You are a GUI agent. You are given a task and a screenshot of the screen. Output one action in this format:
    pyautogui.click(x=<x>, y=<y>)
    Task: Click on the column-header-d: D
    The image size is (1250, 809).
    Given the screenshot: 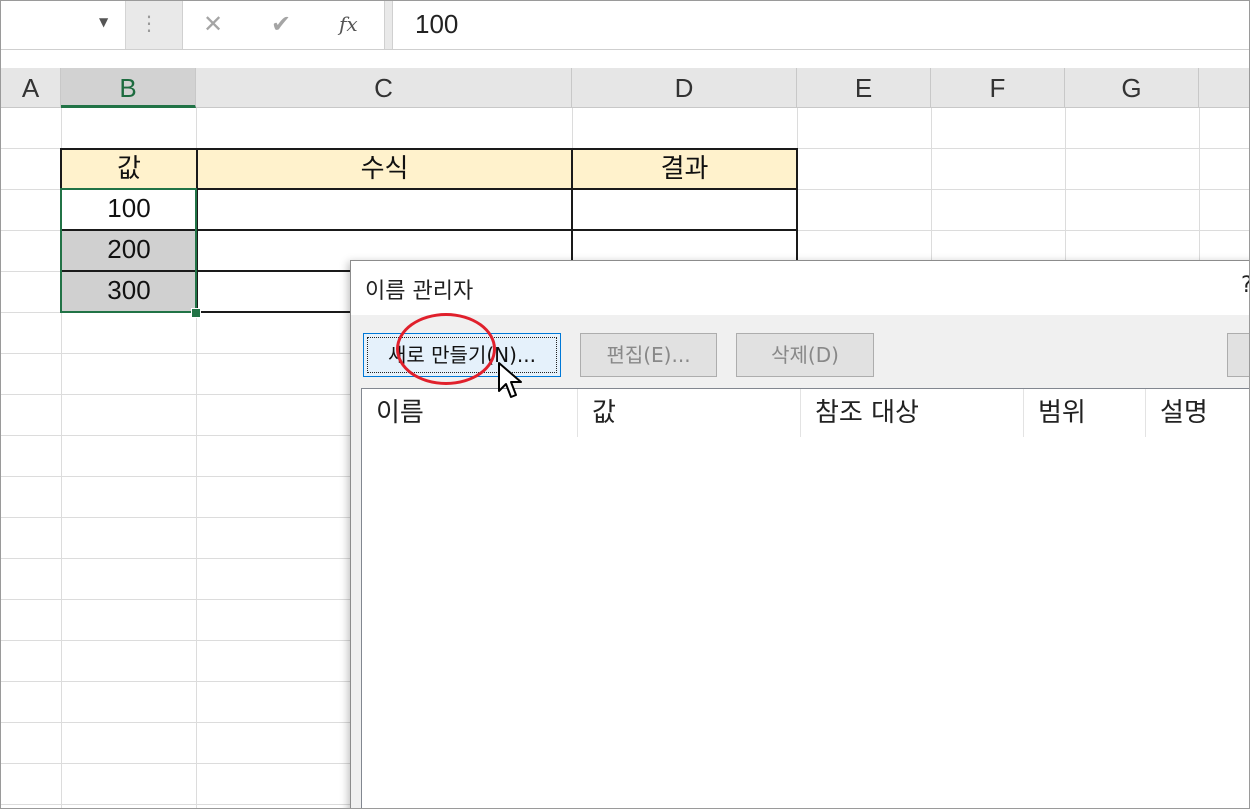 What is the action you would take?
    pyautogui.click(x=684, y=88)
    